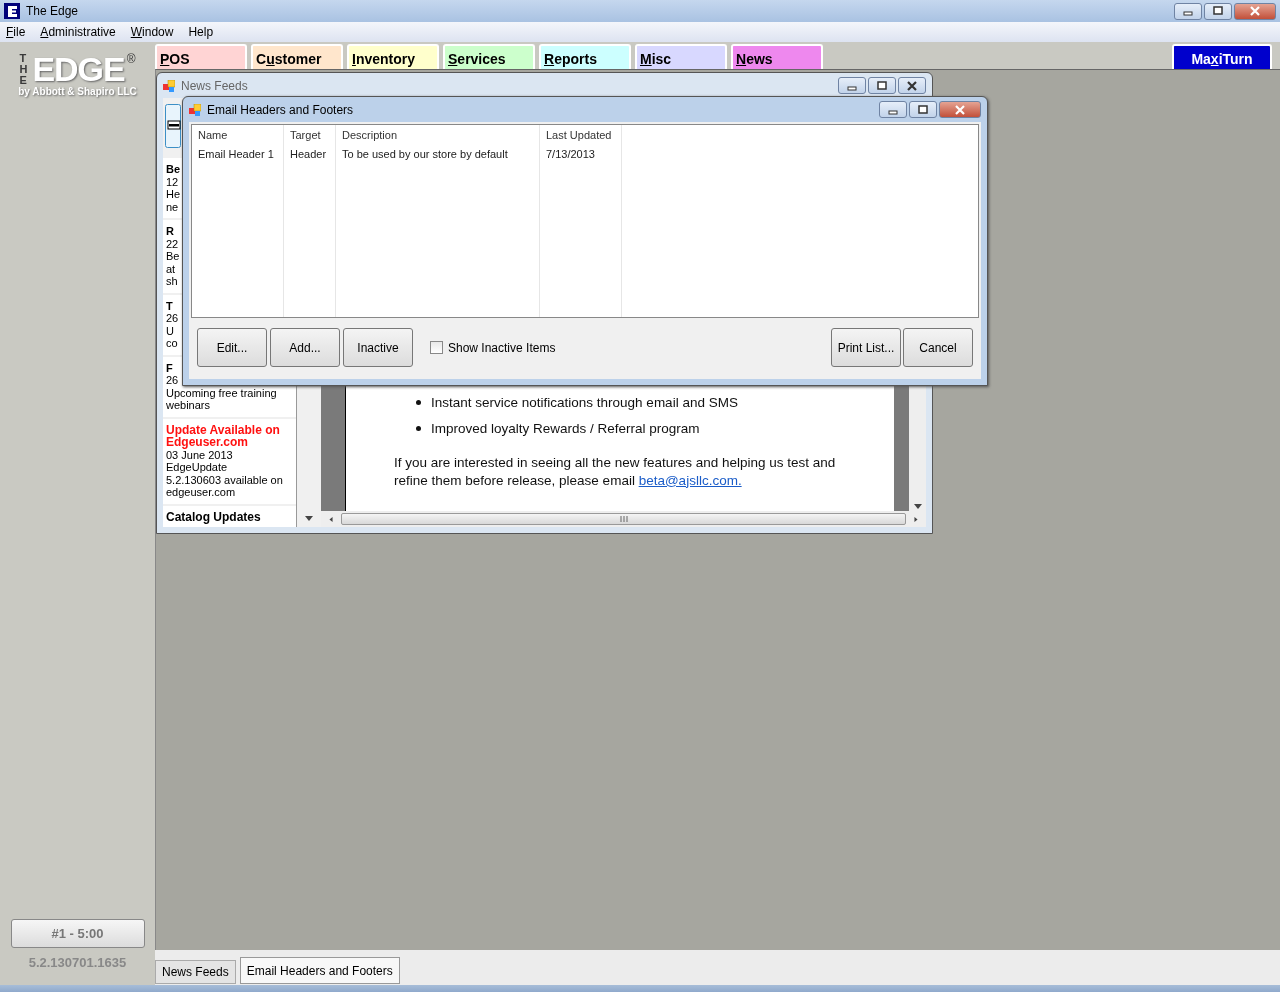  I want to click on news-text: F, so click(169, 367).